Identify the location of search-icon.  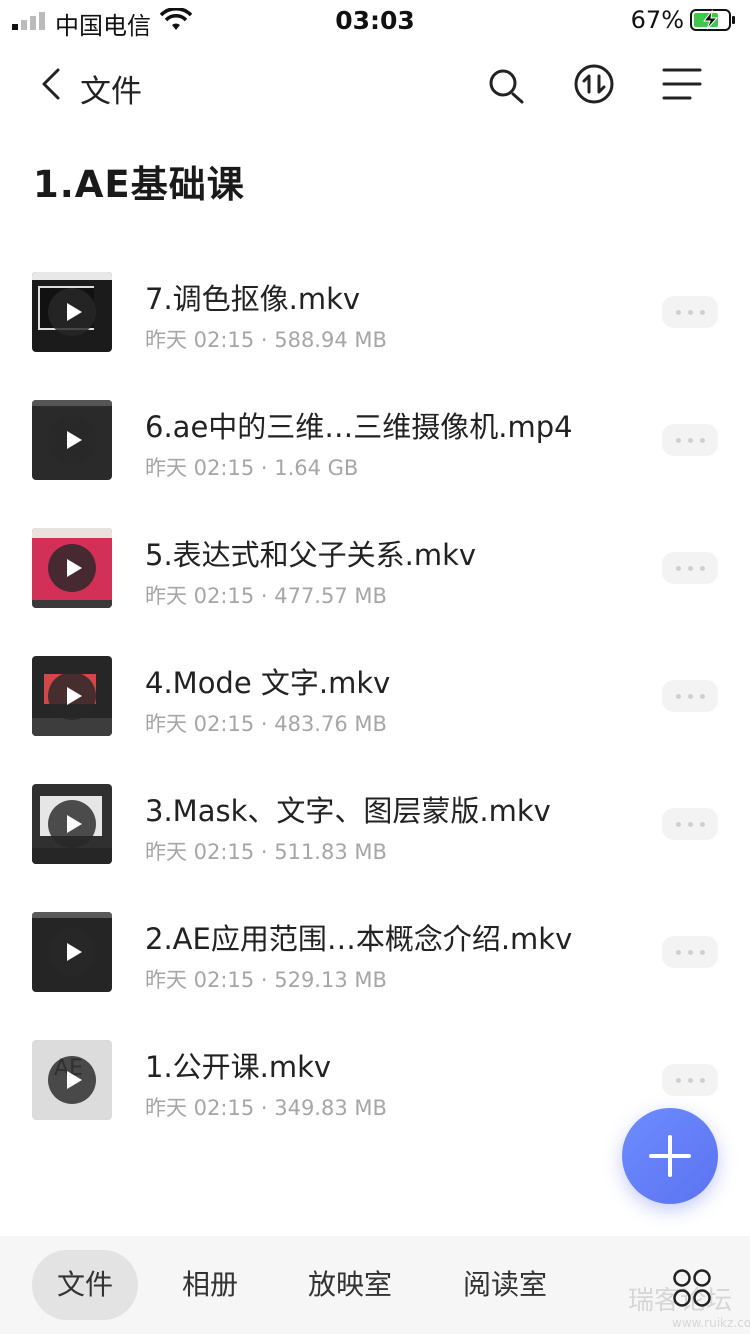
(506, 86).